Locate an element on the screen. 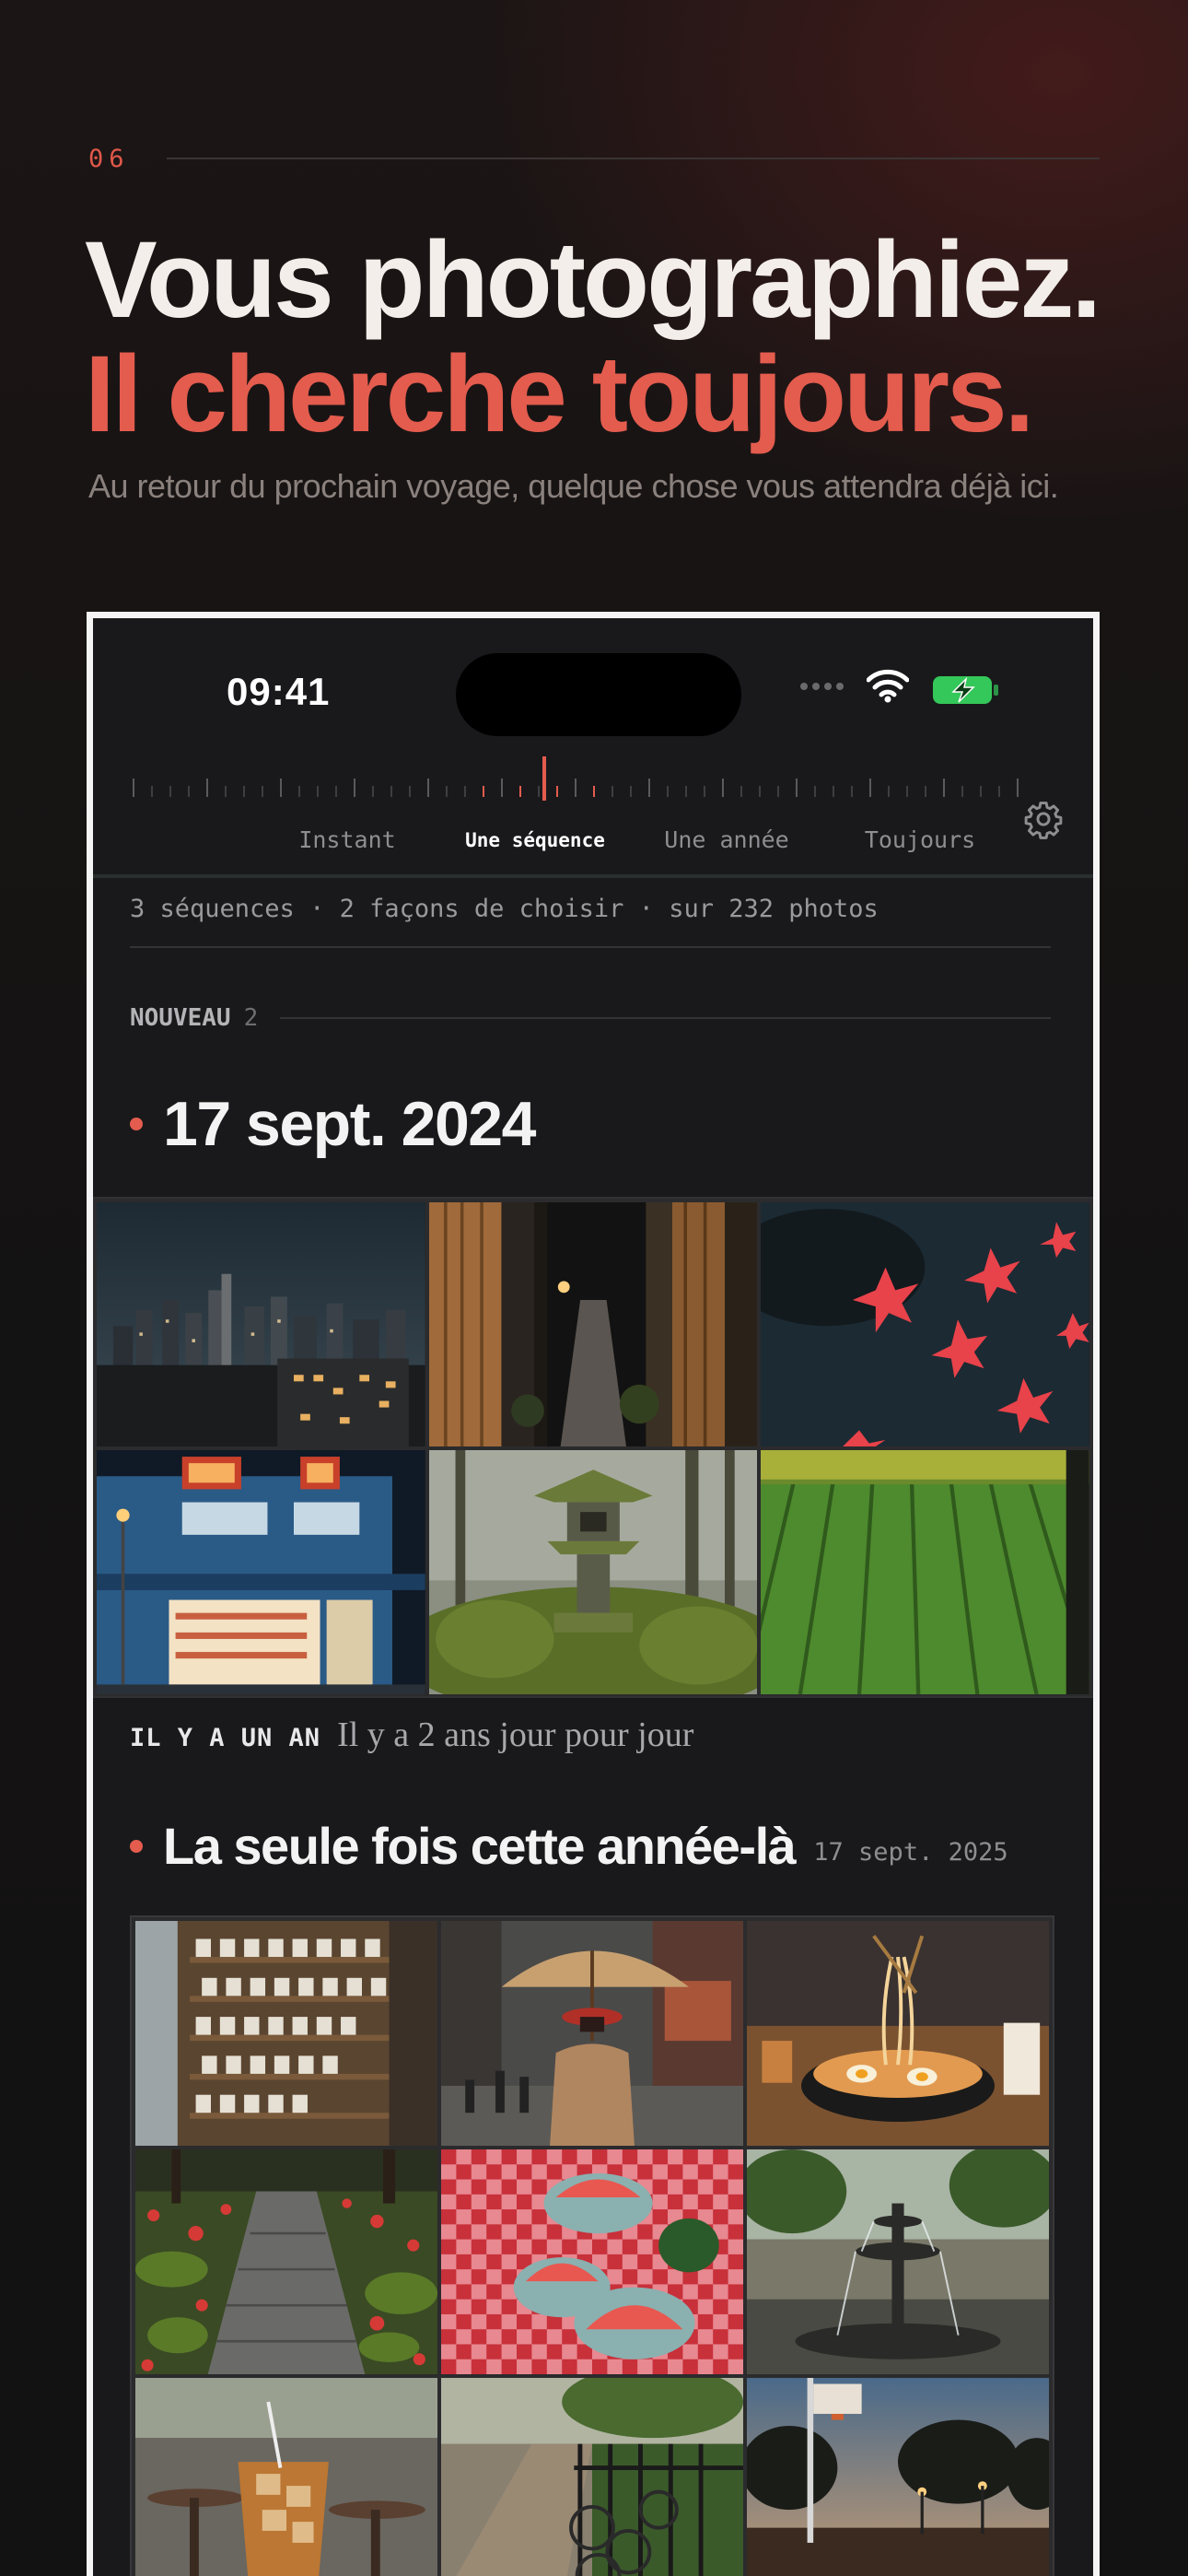 This screenshot has width=1188, height=2576. sequence-1-title: 17 sept. 2024 is located at coordinates (349, 1124).